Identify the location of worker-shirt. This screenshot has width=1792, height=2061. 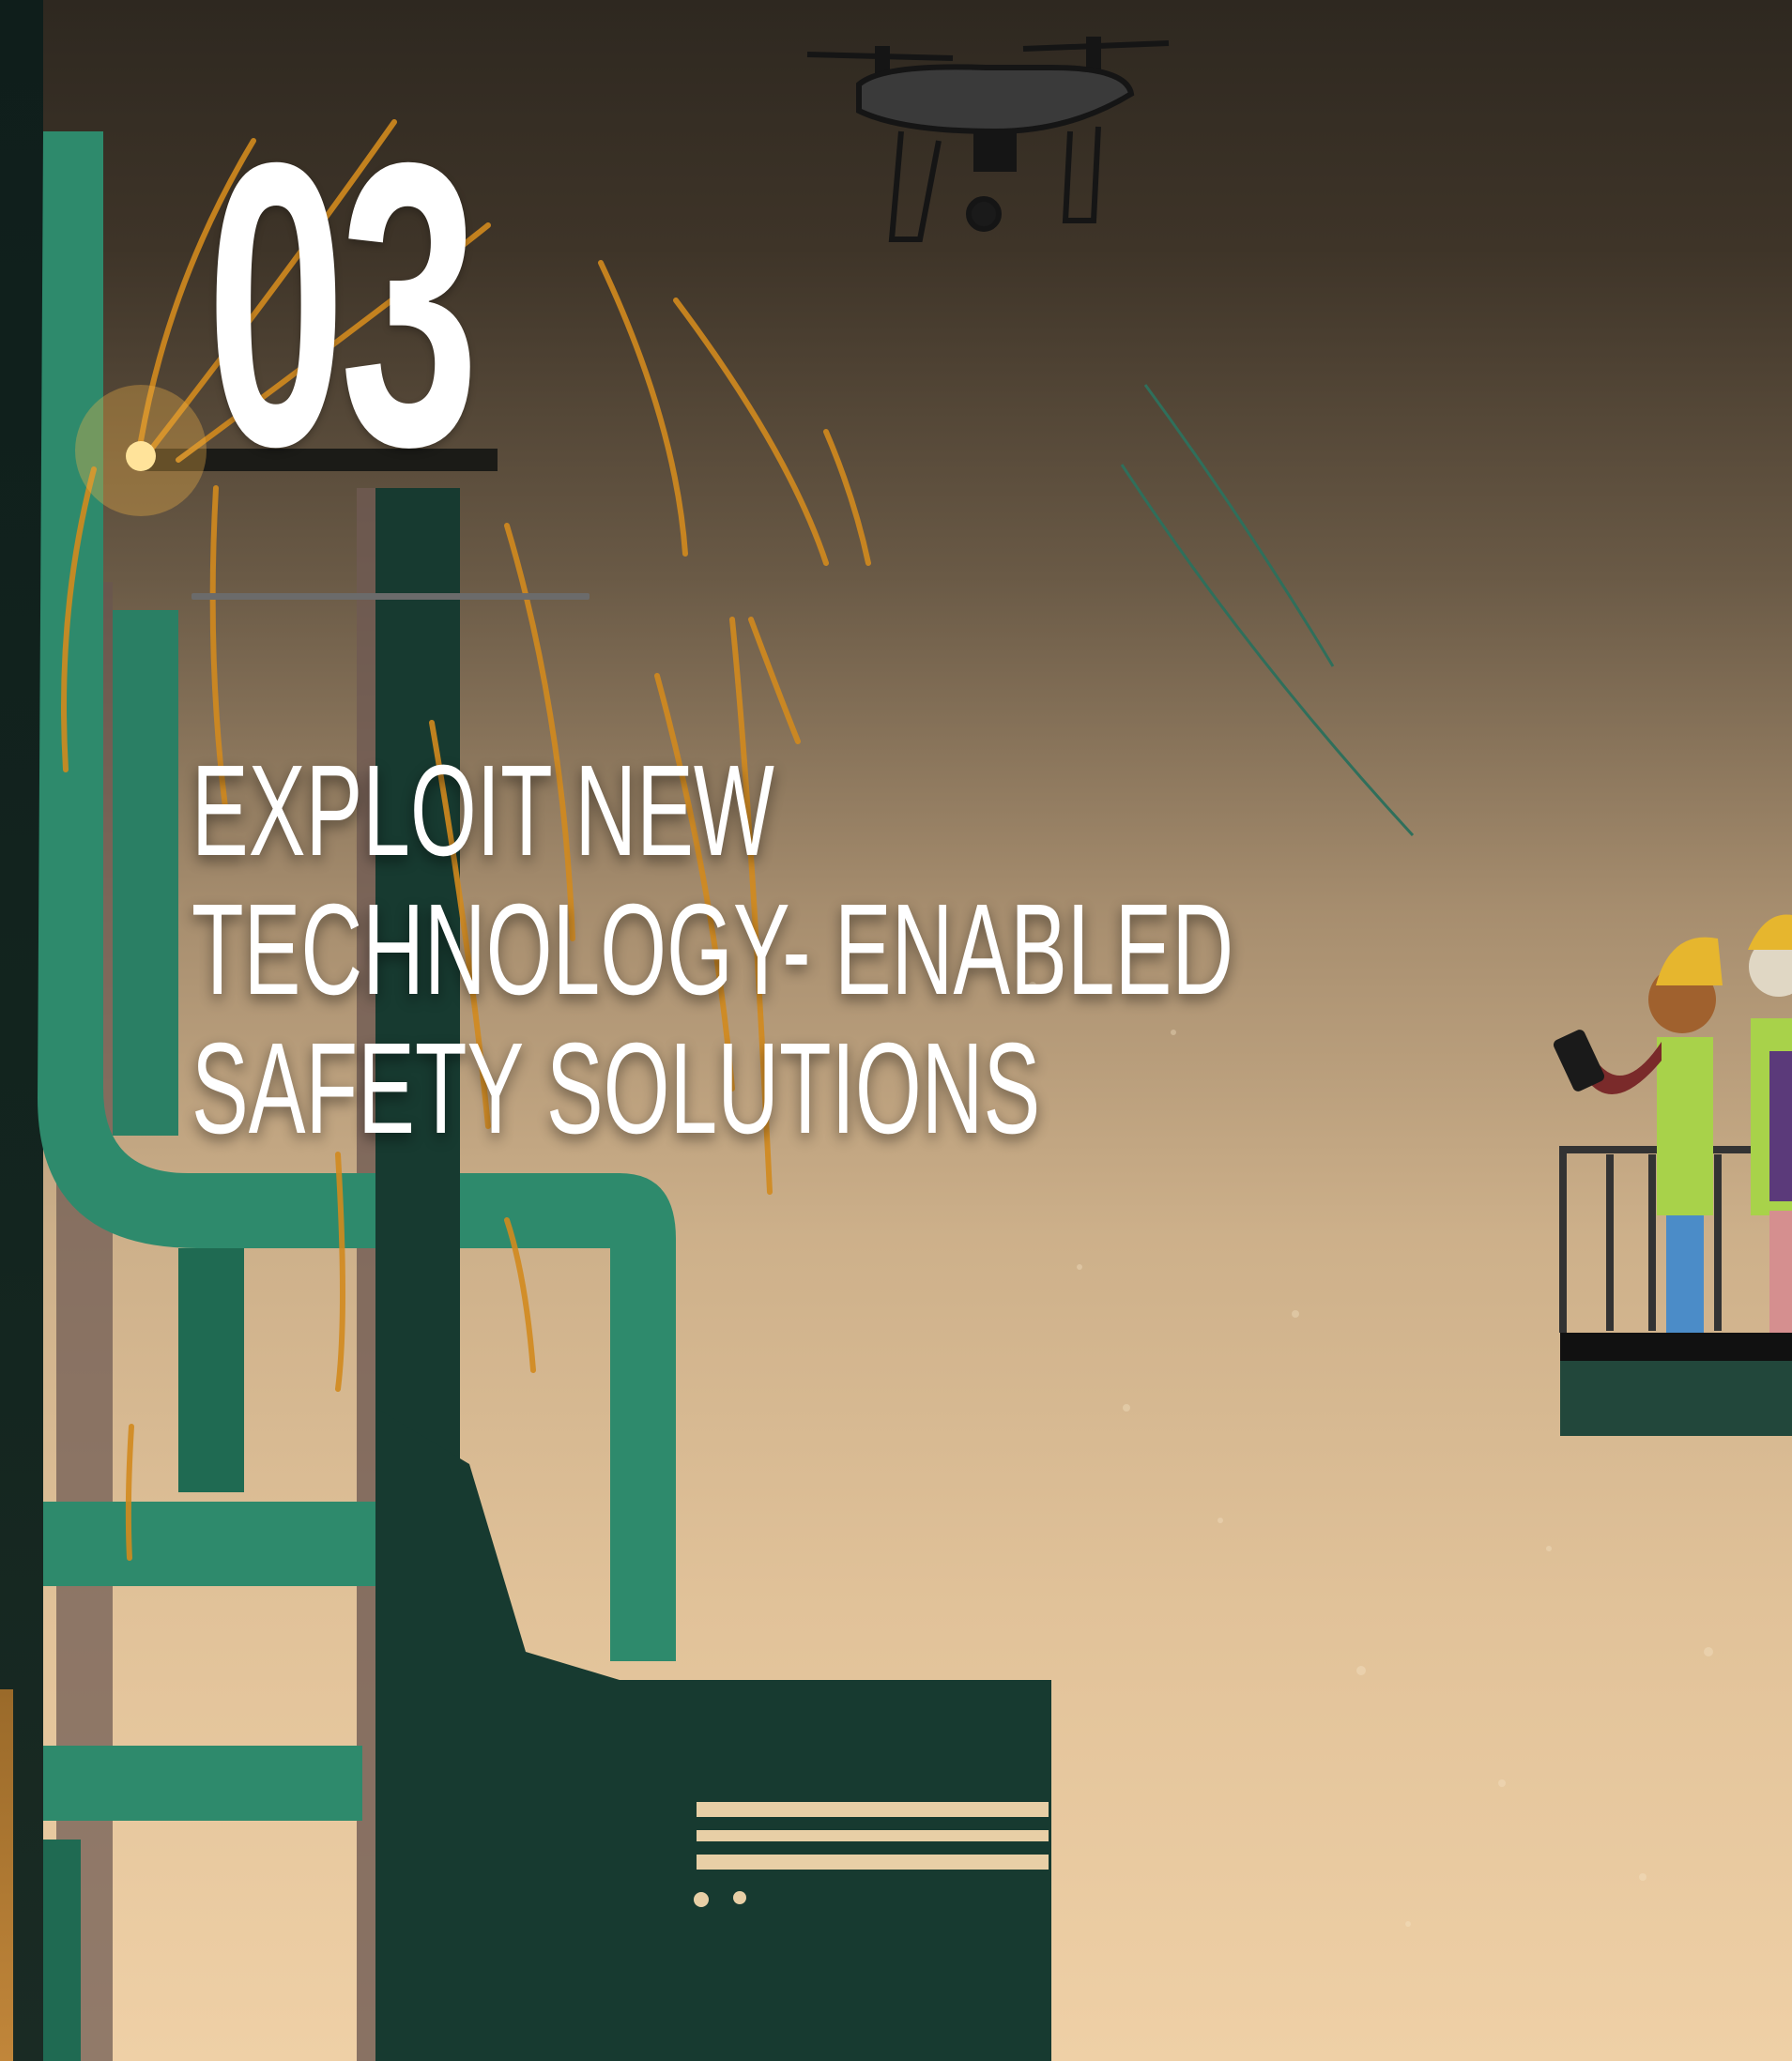
(1781, 1126).